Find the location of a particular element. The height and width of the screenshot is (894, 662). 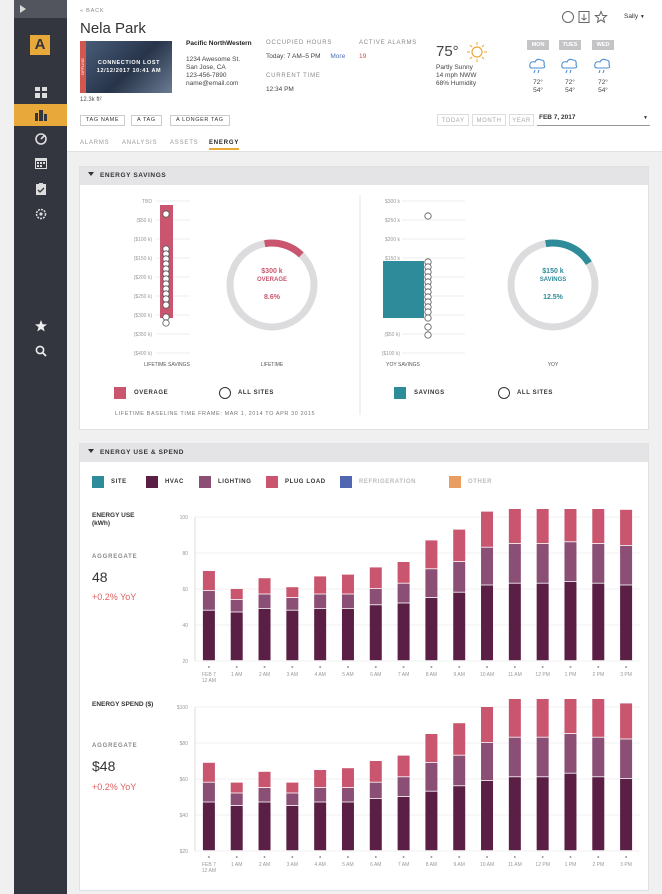

legend-label: OTHER is located at coordinates (480, 482).